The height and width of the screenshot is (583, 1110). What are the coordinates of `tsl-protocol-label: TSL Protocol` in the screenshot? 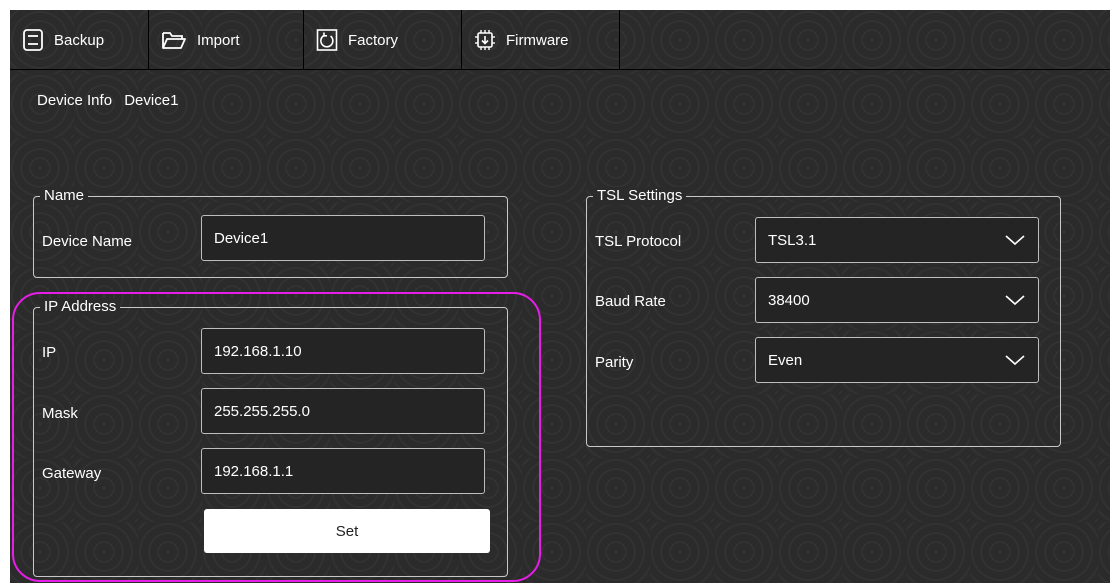 It's located at (638, 241).